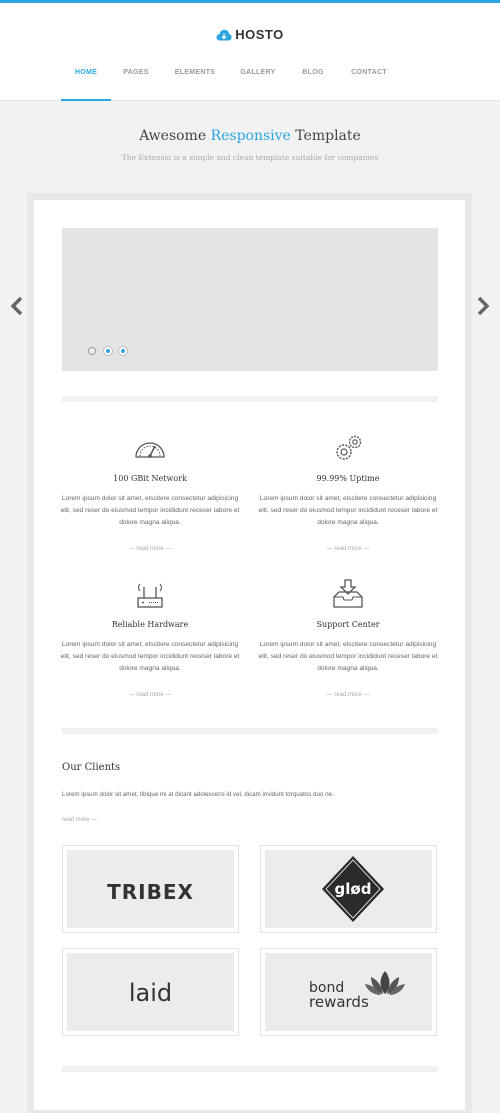 The image size is (500, 1113). I want to click on tribex-logo-text: TRIBEX, so click(150, 892).